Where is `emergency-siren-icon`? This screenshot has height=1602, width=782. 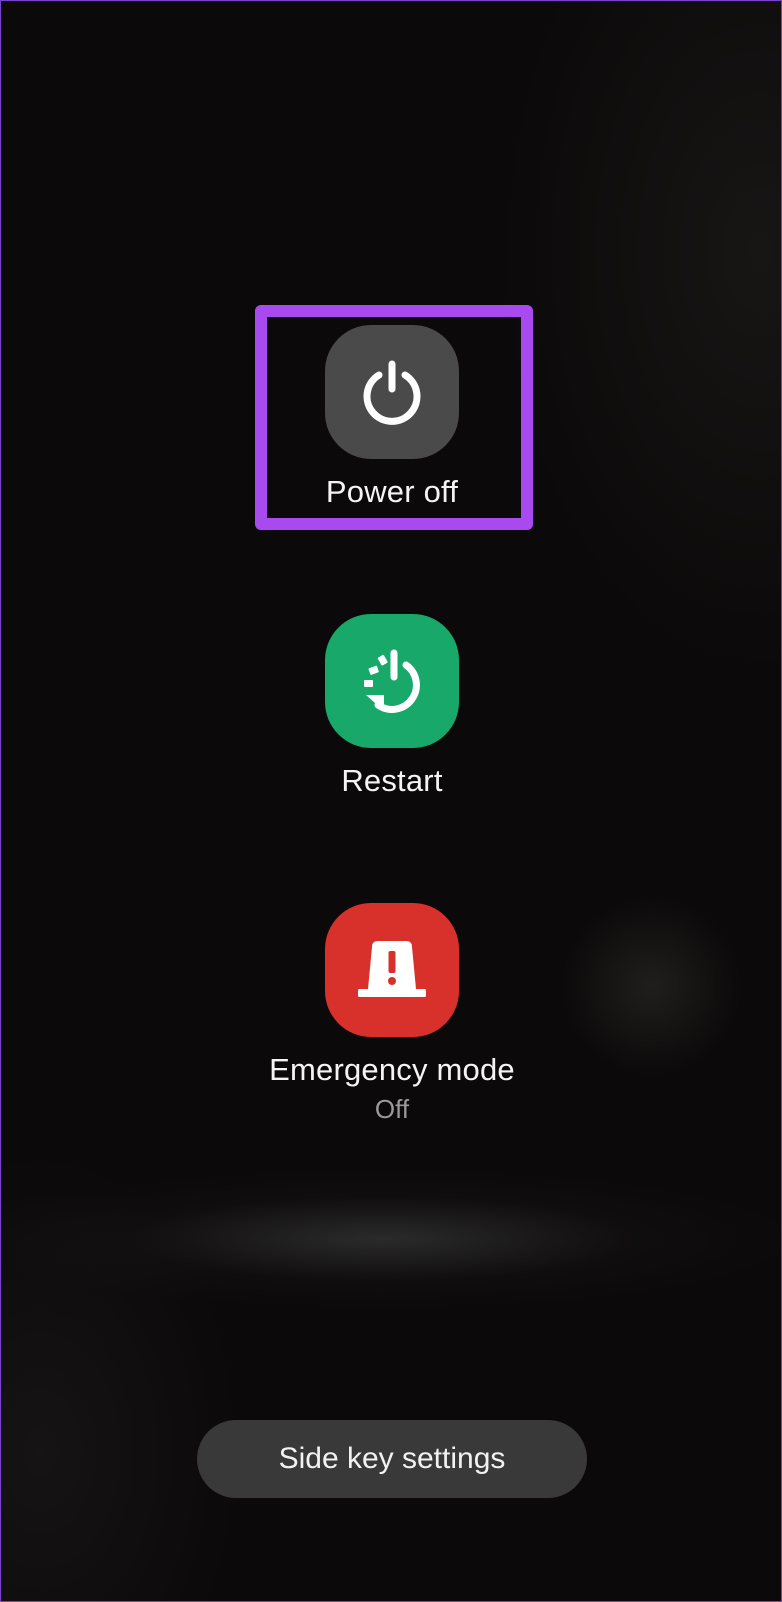
emergency-siren-icon is located at coordinates (392, 969).